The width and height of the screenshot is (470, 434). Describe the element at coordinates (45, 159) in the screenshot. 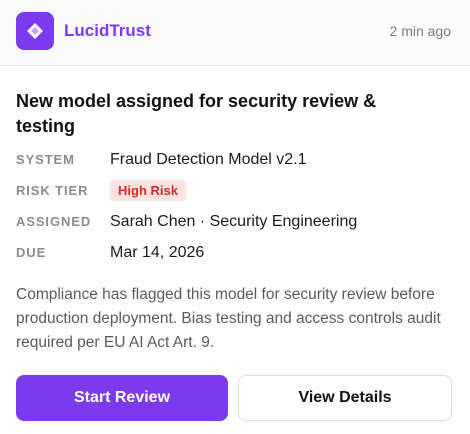

I see `system-label: SYSTEM` at that location.